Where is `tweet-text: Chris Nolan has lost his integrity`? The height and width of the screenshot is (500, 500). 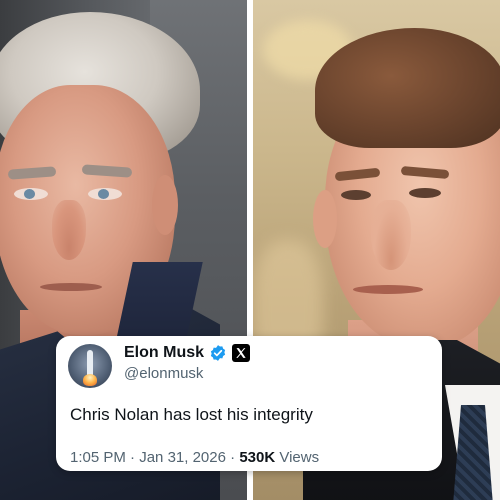 tweet-text: Chris Nolan has lost his integrity is located at coordinates (191, 414).